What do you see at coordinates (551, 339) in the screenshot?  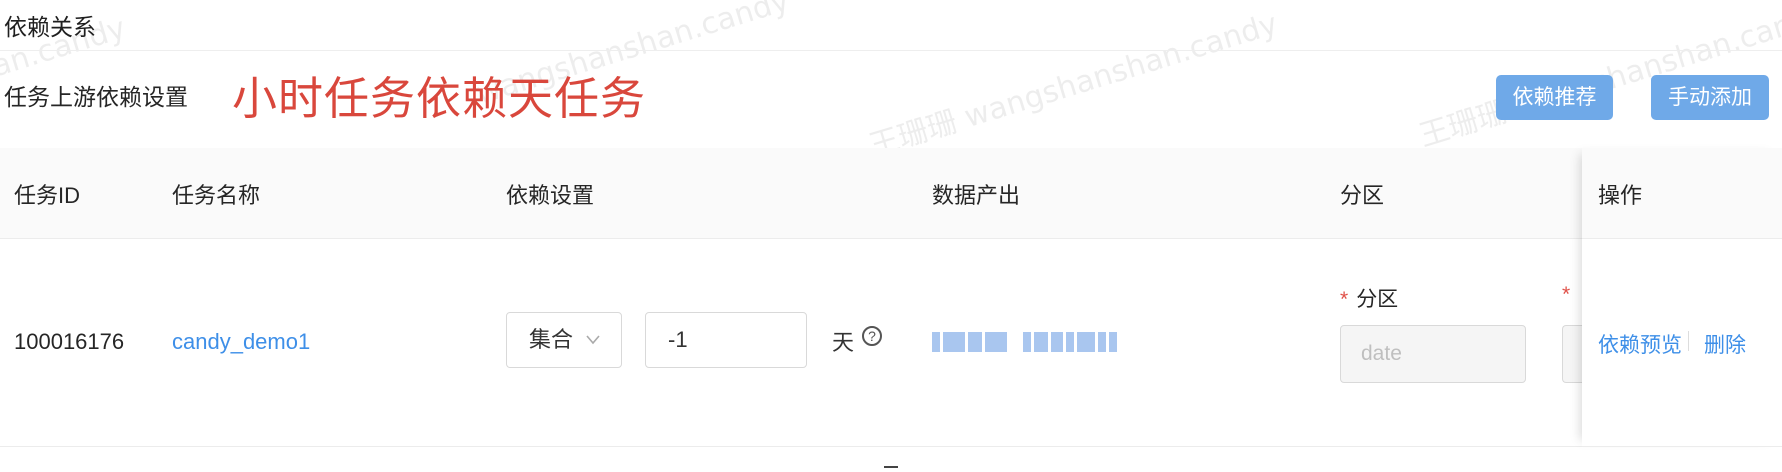 I see `dependency-type-value: 集合` at bounding box center [551, 339].